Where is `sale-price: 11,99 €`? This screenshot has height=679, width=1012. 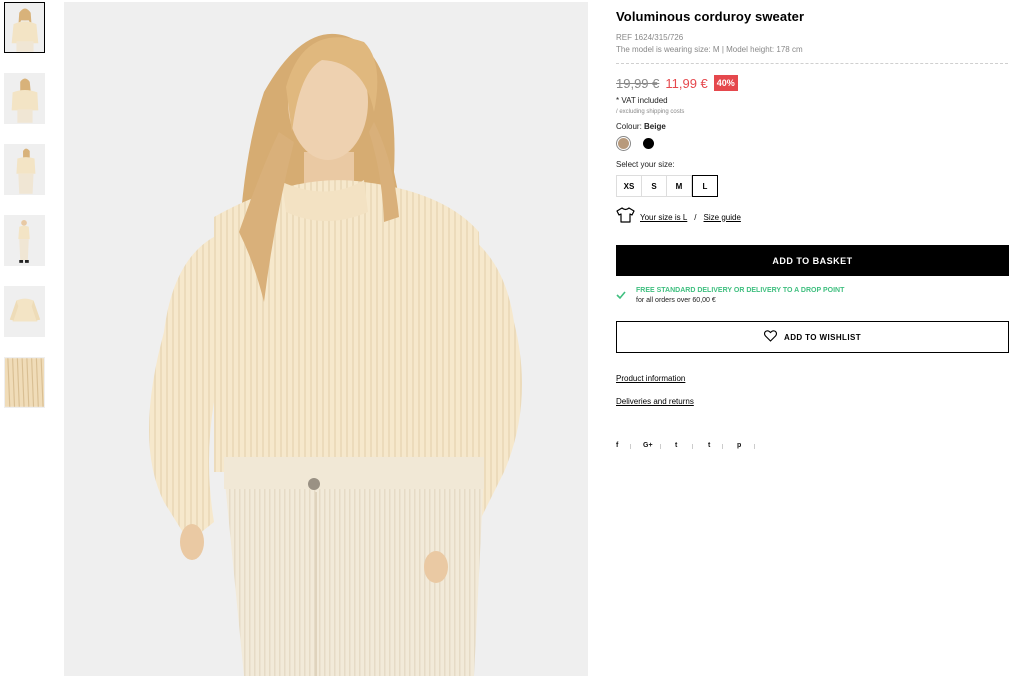 sale-price: 11,99 € is located at coordinates (686, 83).